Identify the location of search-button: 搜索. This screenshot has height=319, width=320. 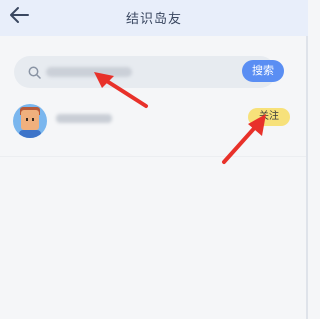
(263, 71).